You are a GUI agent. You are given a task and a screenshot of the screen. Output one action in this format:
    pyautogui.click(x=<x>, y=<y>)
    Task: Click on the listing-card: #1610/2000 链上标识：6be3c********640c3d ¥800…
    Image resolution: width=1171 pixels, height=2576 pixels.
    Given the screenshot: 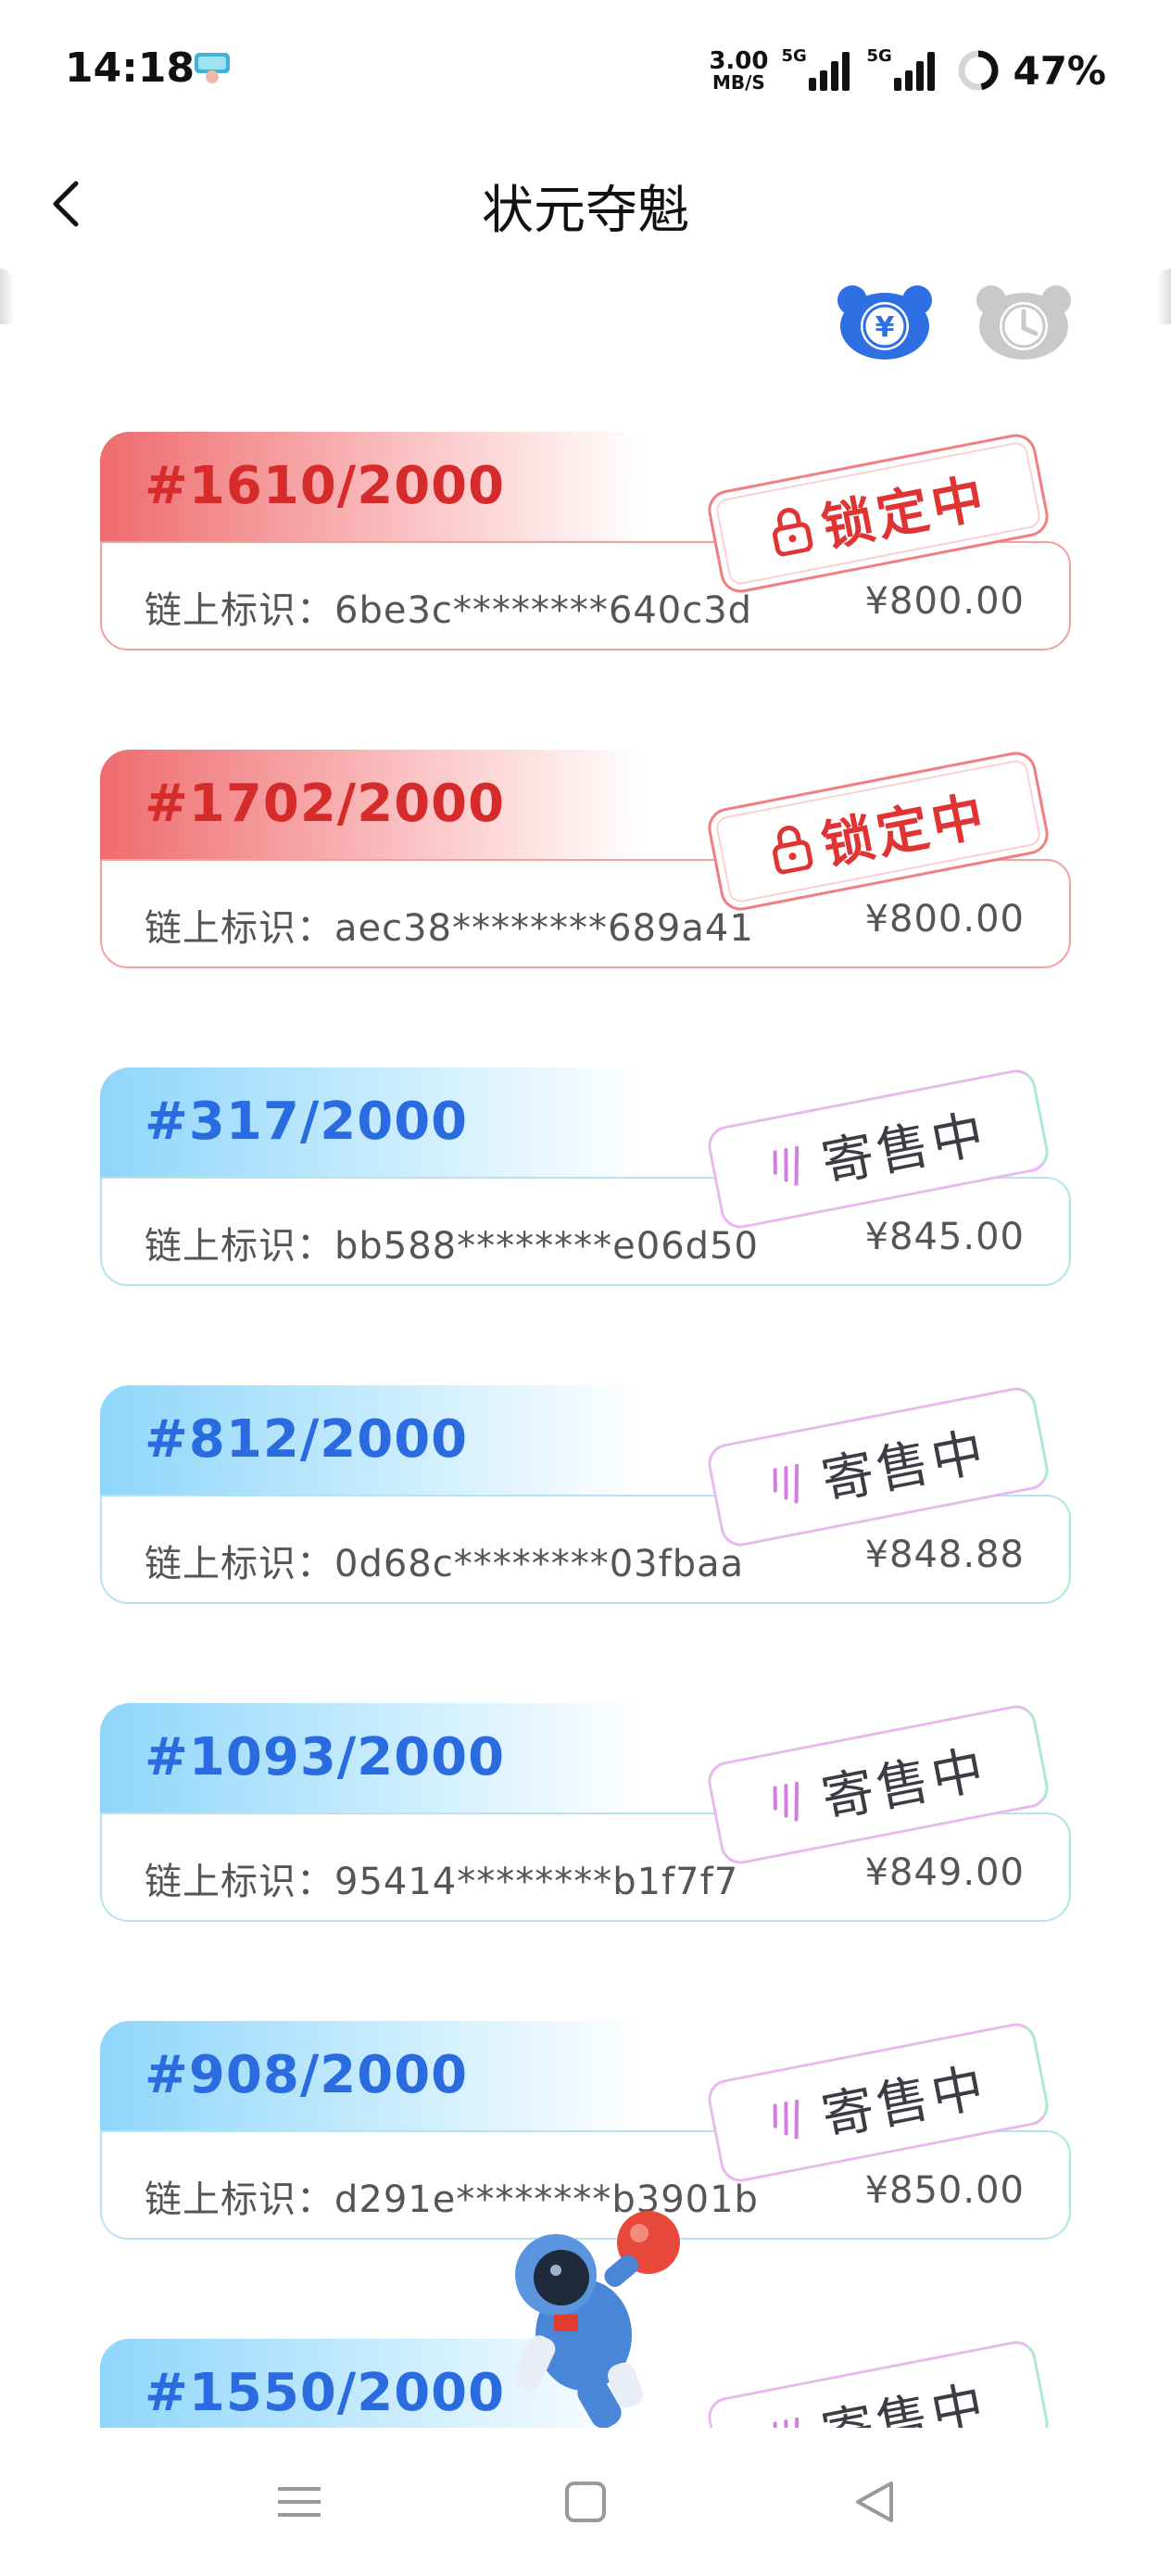 What is the action you would take?
    pyautogui.click(x=588, y=546)
    